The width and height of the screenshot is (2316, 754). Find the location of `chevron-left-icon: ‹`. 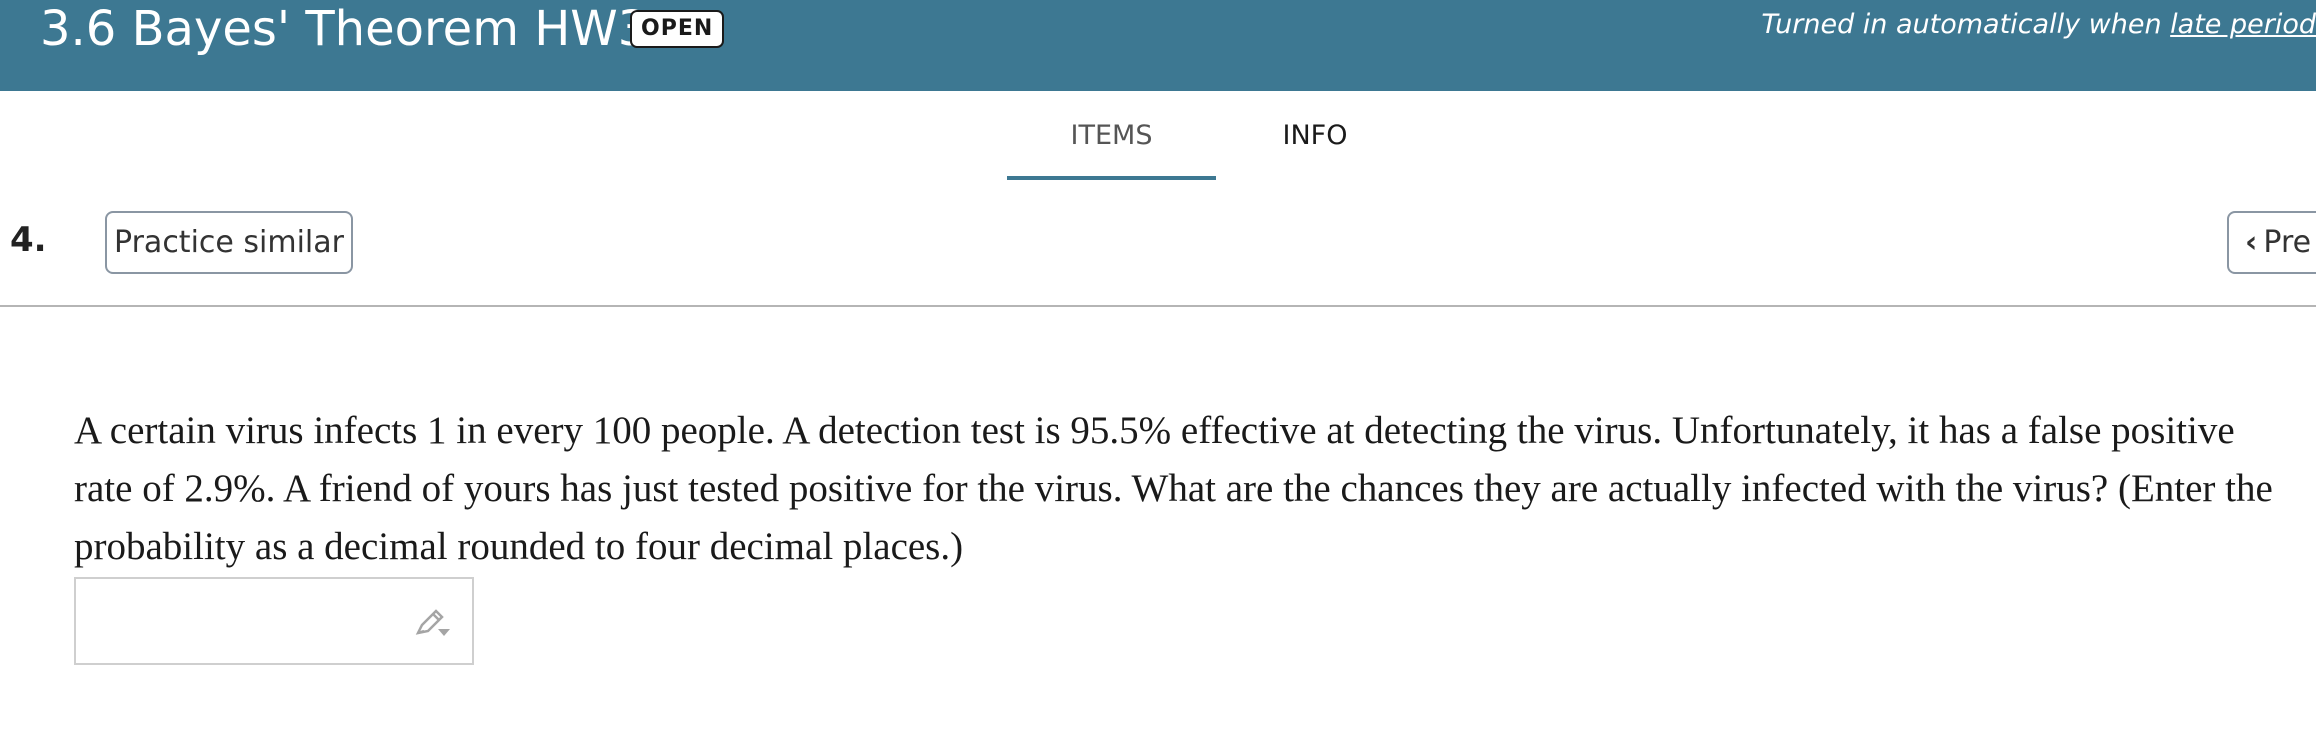

chevron-left-icon: ‹ is located at coordinates (2251, 242).